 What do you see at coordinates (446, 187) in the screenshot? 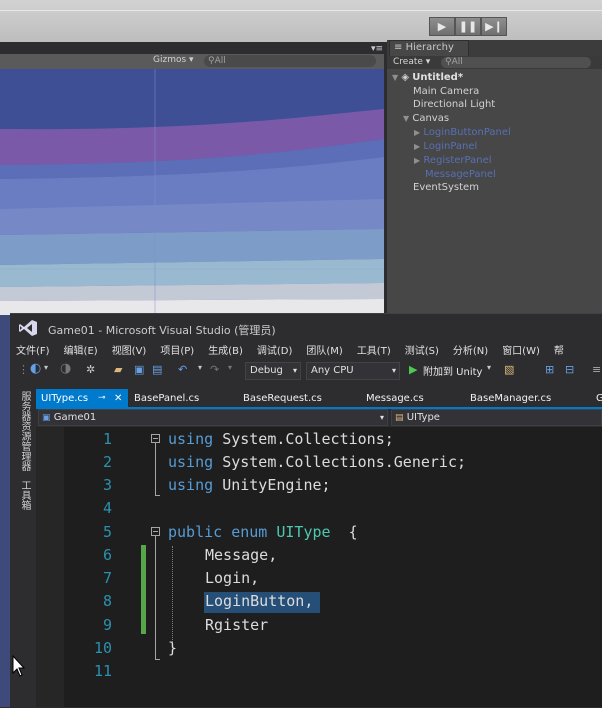
I see `hierarchy-item: EventSystem` at bounding box center [446, 187].